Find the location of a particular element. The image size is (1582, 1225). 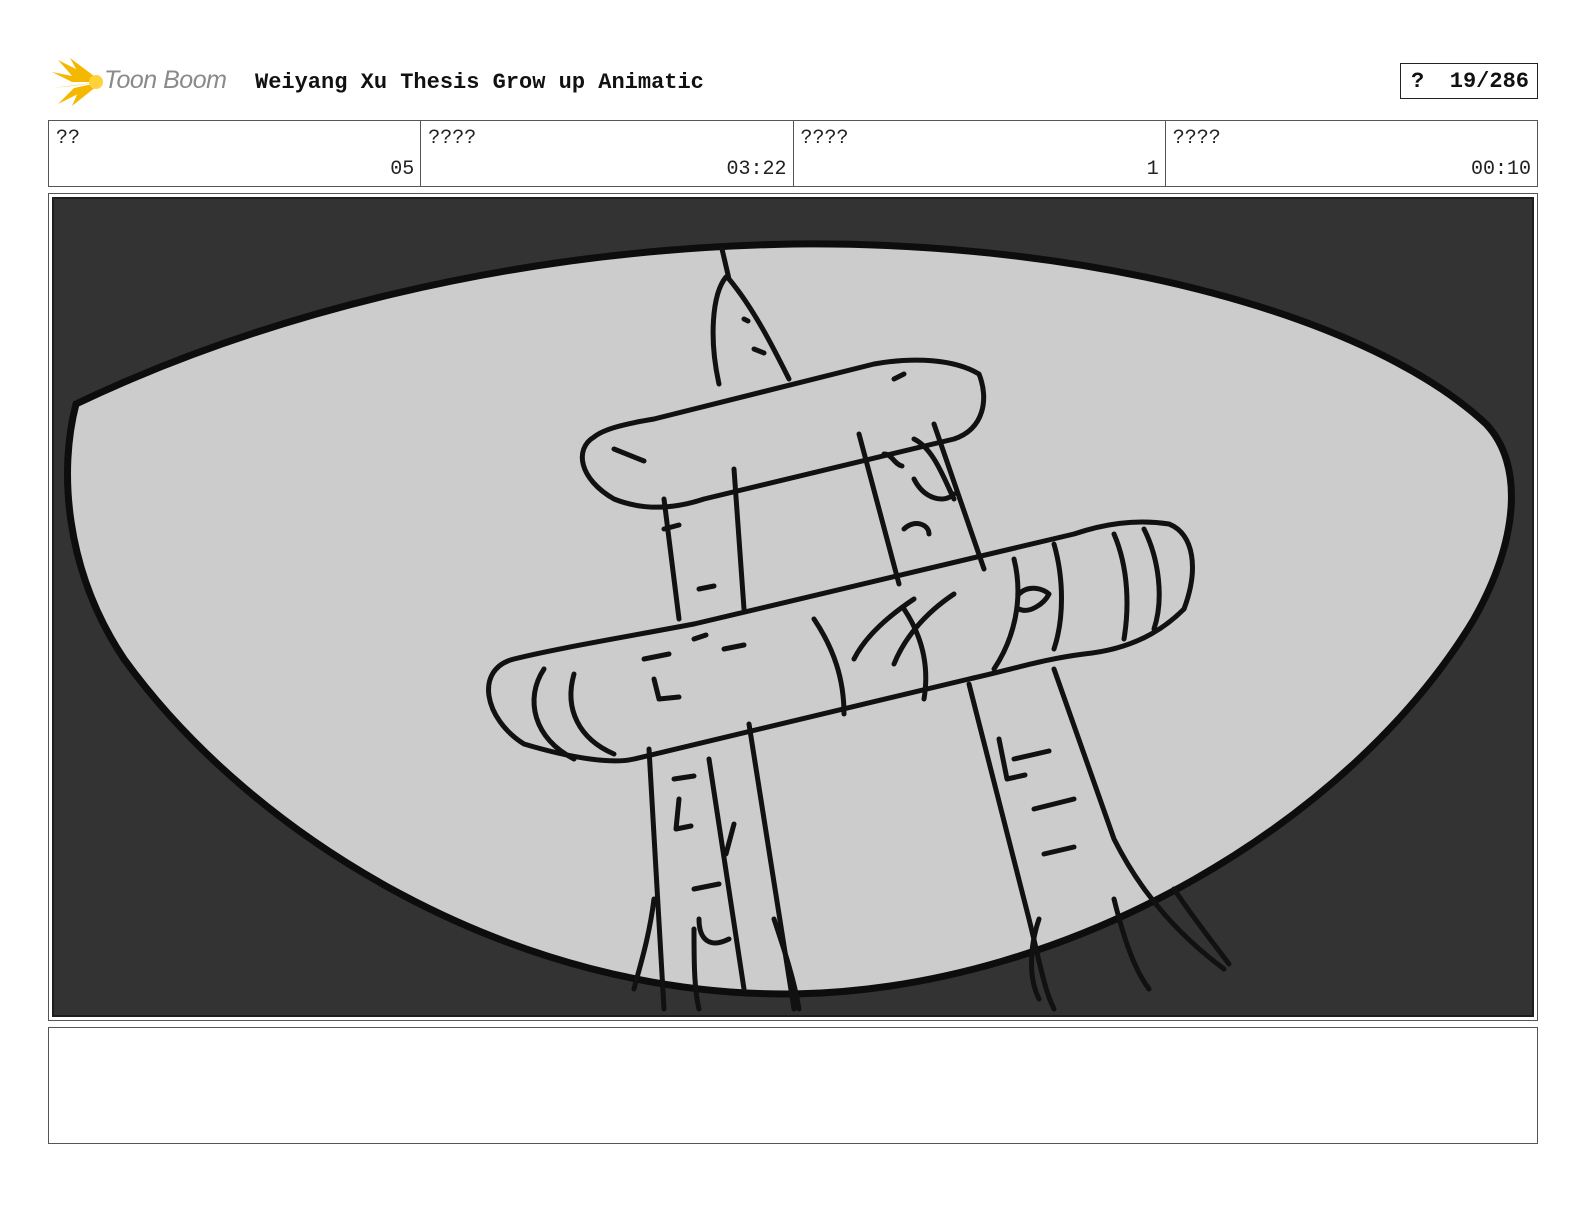

info-cell-scene: ?? 05 is located at coordinates (235, 153).